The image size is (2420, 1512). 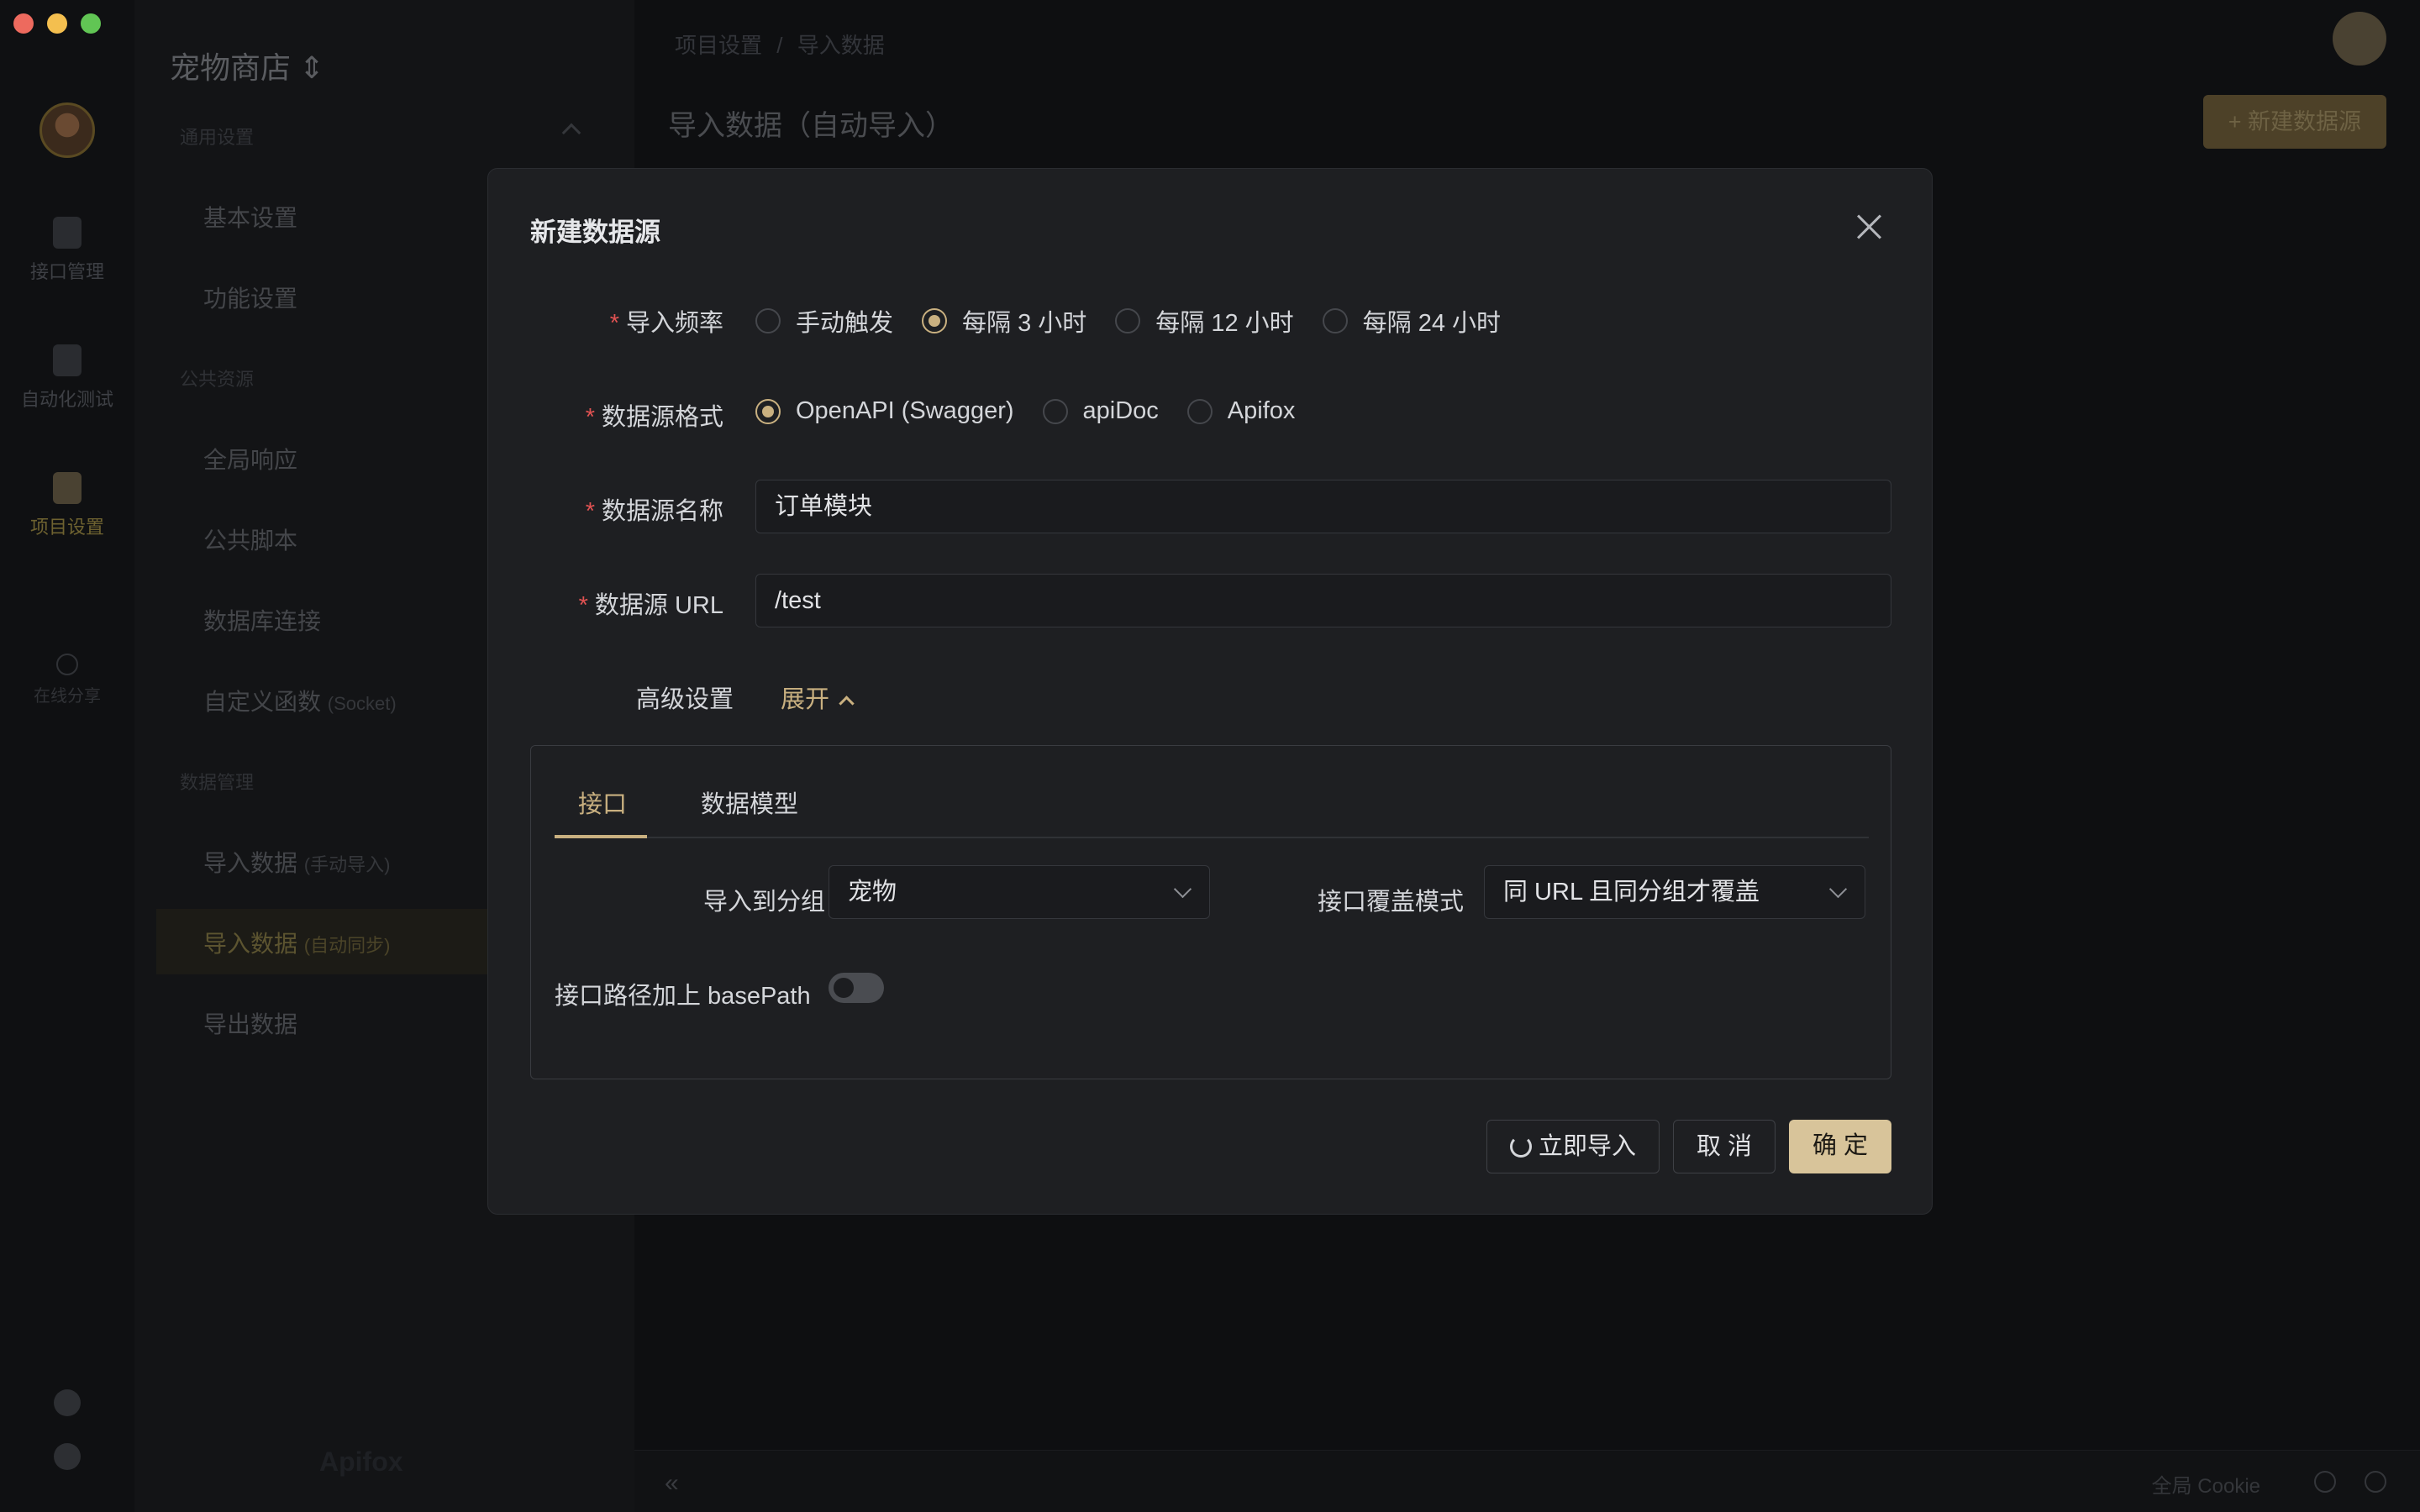 I want to click on active-tab-indicator, so click(x=601, y=836).